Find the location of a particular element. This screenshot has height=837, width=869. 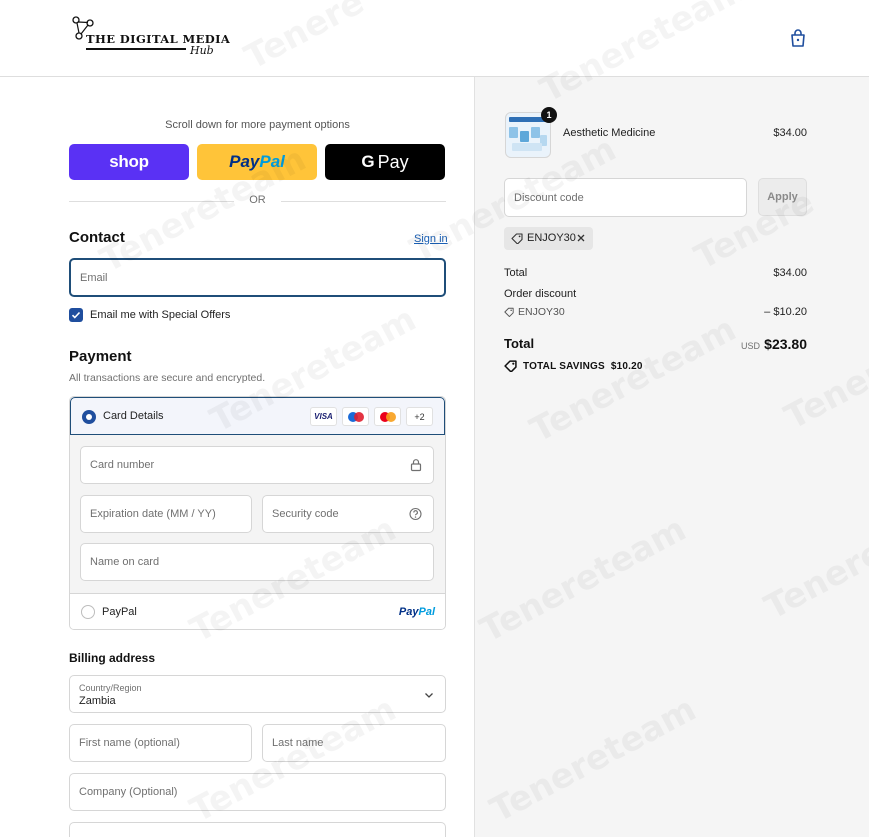

checkmark-icon is located at coordinates (76, 315).